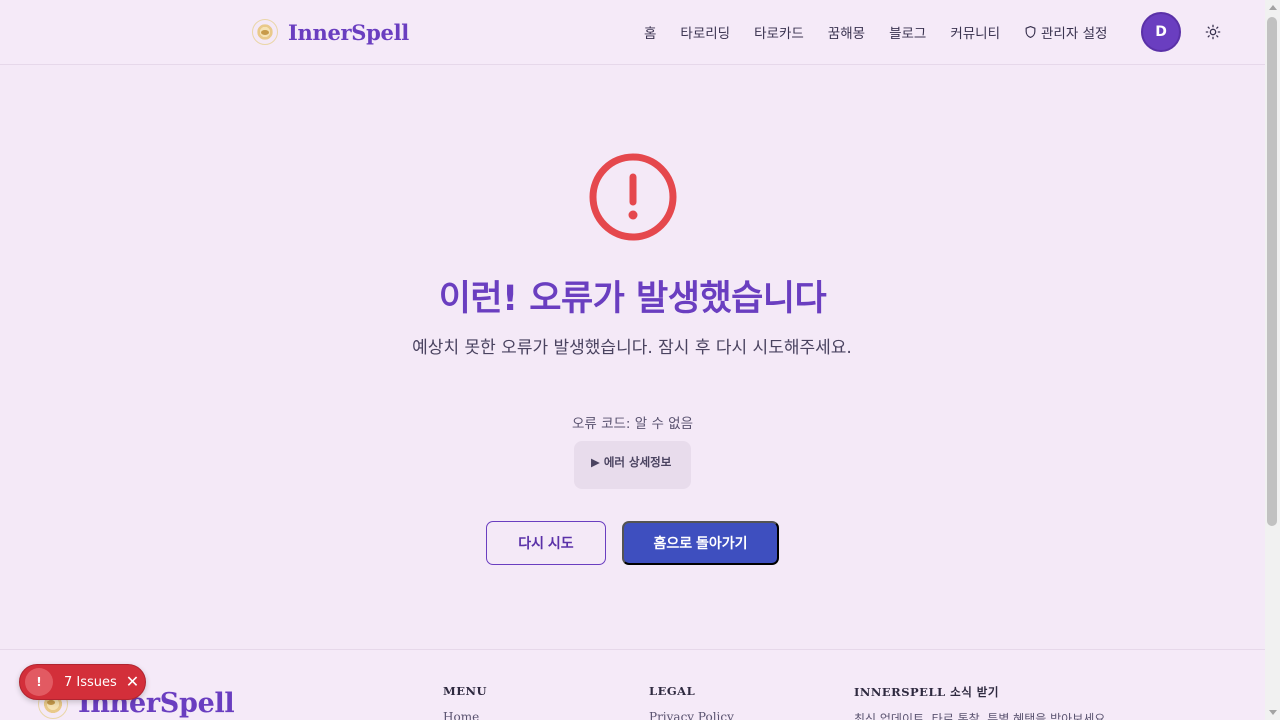 This screenshot has width=1280, height=720. What do you see at coordinates (465, 691) in the screenshot?
I see `footer-menu-title: MENU` at bounding box center [465, 691].